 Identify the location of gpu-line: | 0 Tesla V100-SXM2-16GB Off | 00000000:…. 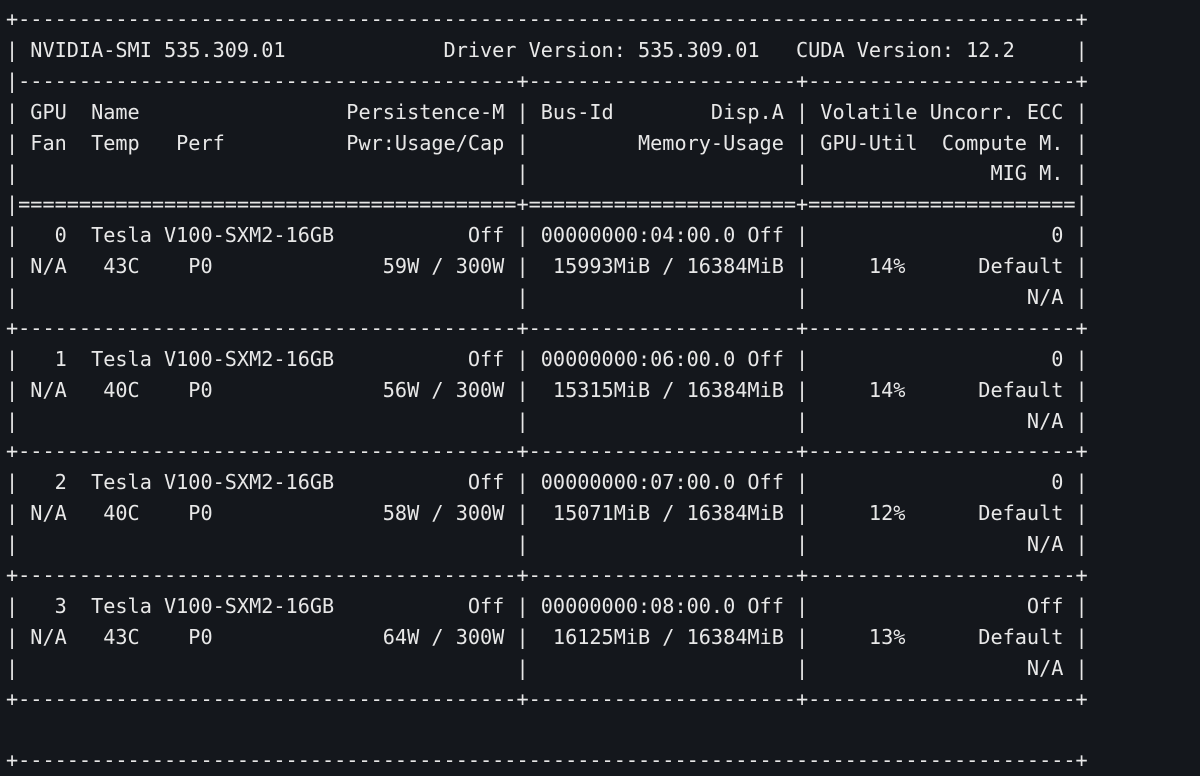
(547, 235).